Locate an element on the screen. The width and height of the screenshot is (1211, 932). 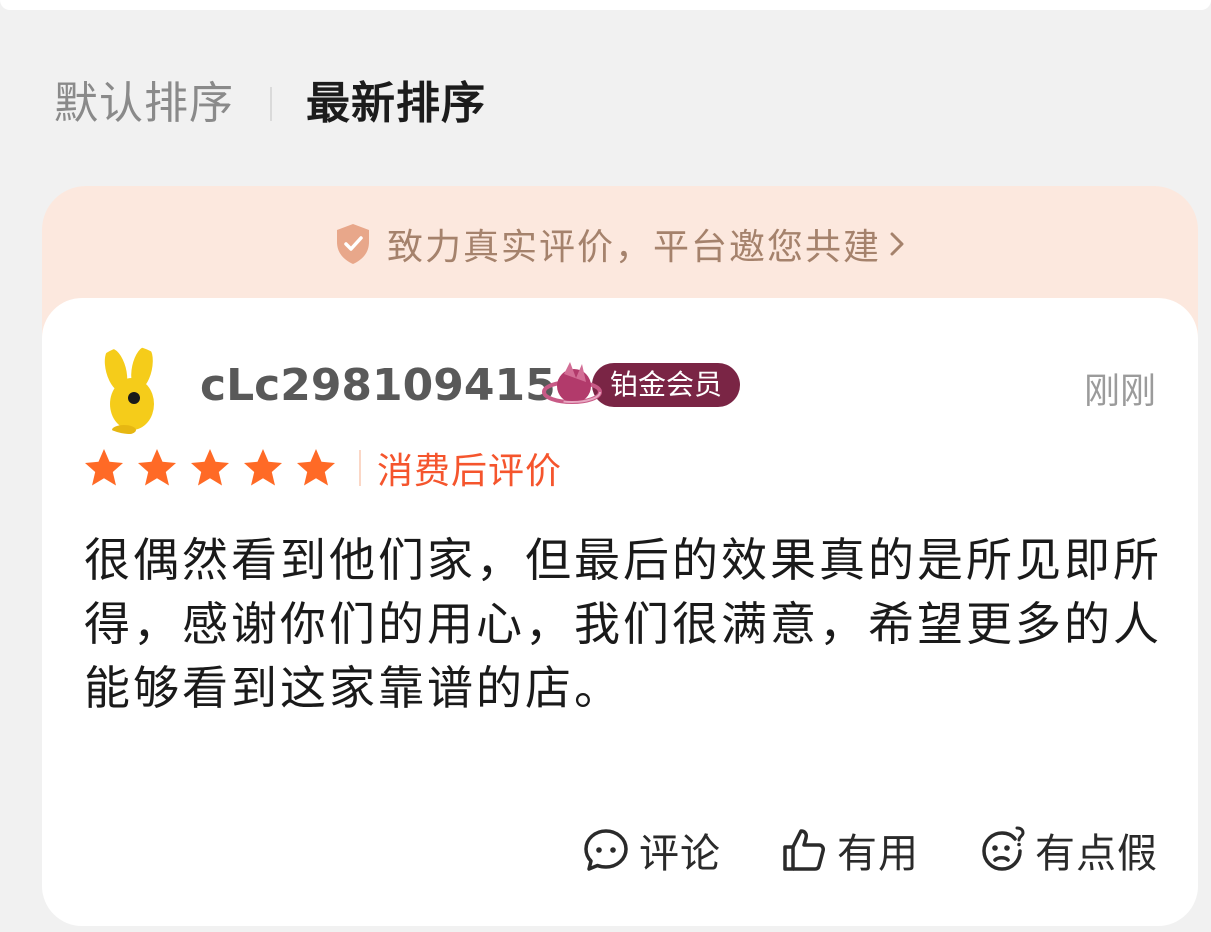
username: cLc298109415 is located at coordinates (378, 386).